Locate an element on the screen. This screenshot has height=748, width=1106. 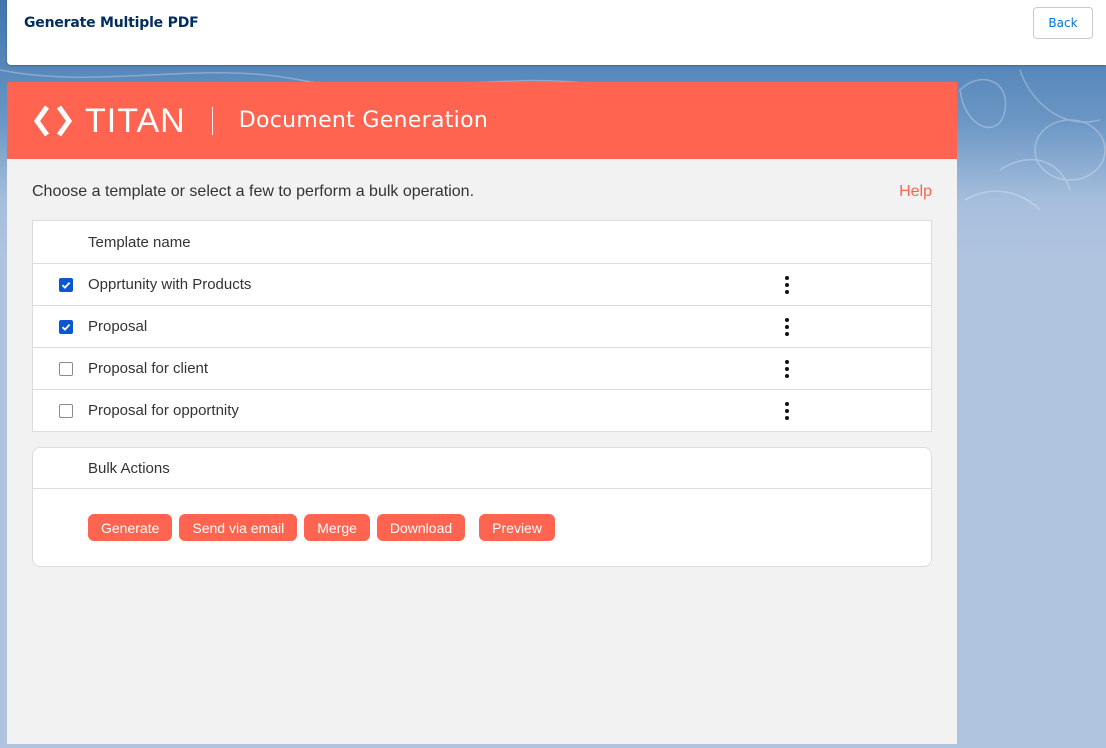
template-name: Proposal for client is located at coordinates (509, 368).